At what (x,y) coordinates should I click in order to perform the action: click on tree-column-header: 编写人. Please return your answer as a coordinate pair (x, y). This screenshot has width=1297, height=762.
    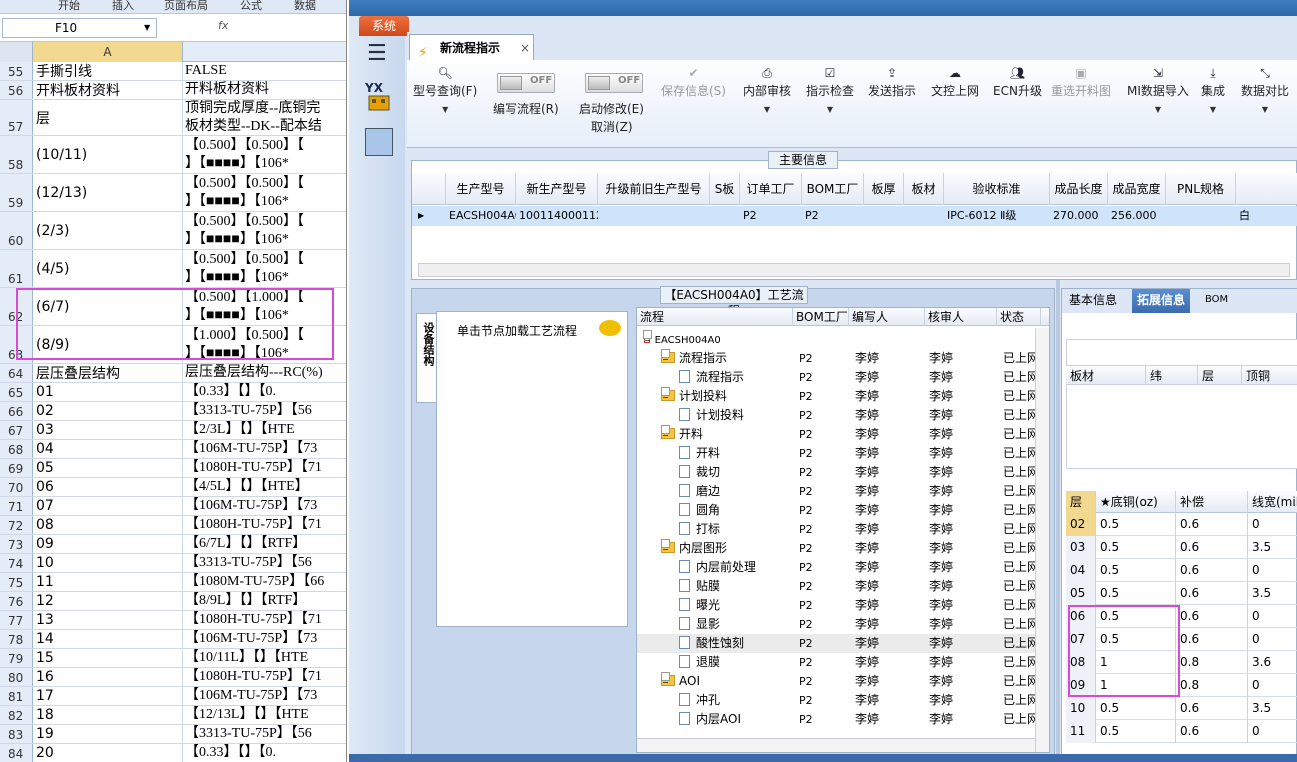
    Looking at the image, I should click on (887, 317).